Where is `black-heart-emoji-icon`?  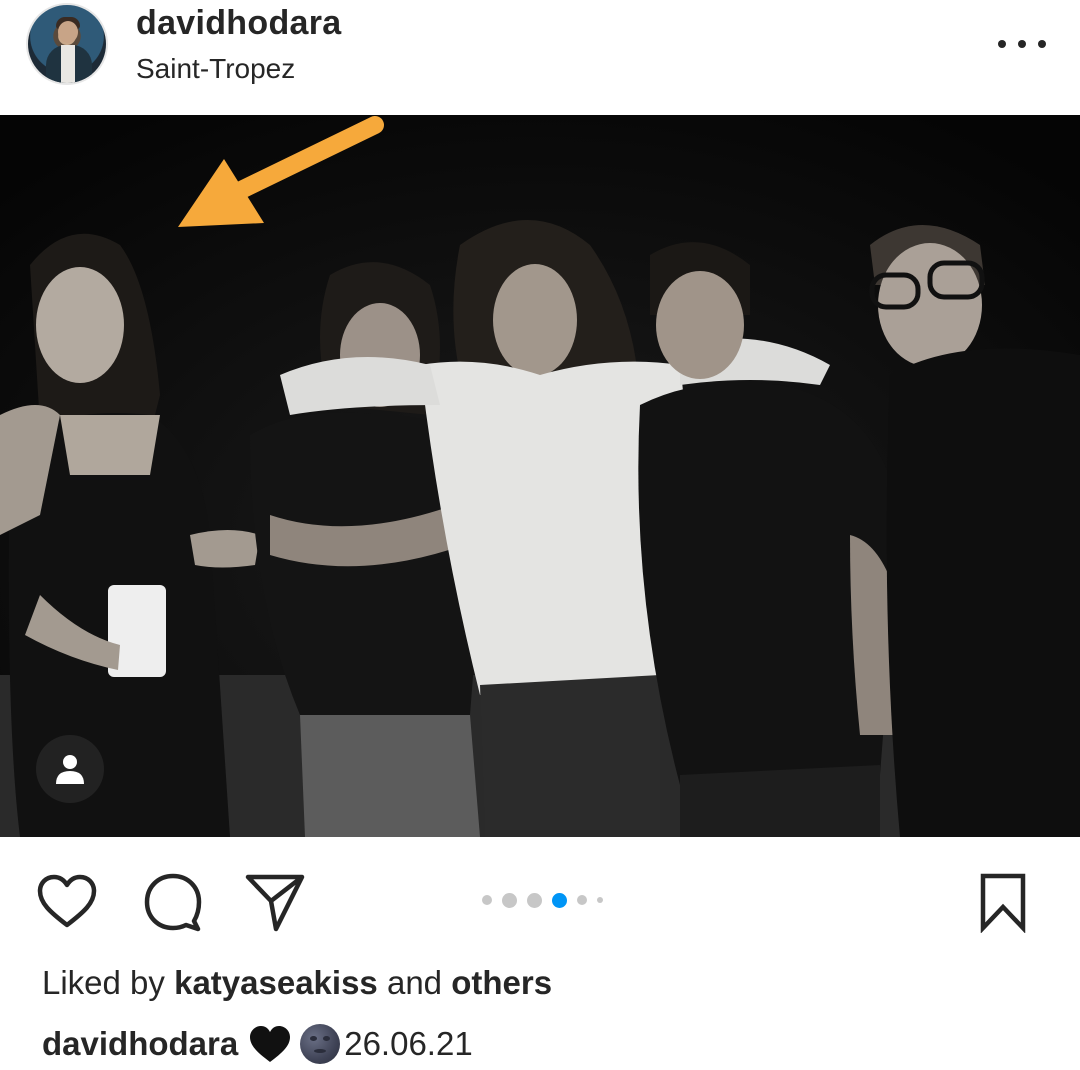
black-heart-emoji-icon is located at coordinates (270, 1044).